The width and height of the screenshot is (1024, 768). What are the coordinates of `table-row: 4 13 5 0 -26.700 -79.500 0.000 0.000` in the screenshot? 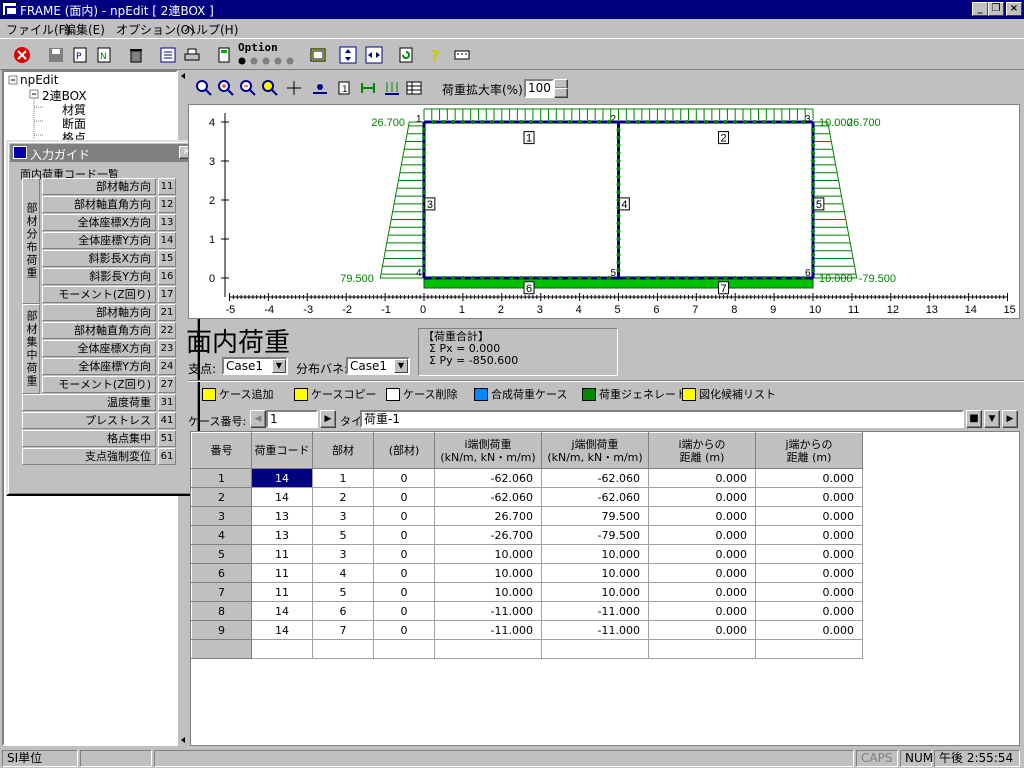 It's located at (527, 535).